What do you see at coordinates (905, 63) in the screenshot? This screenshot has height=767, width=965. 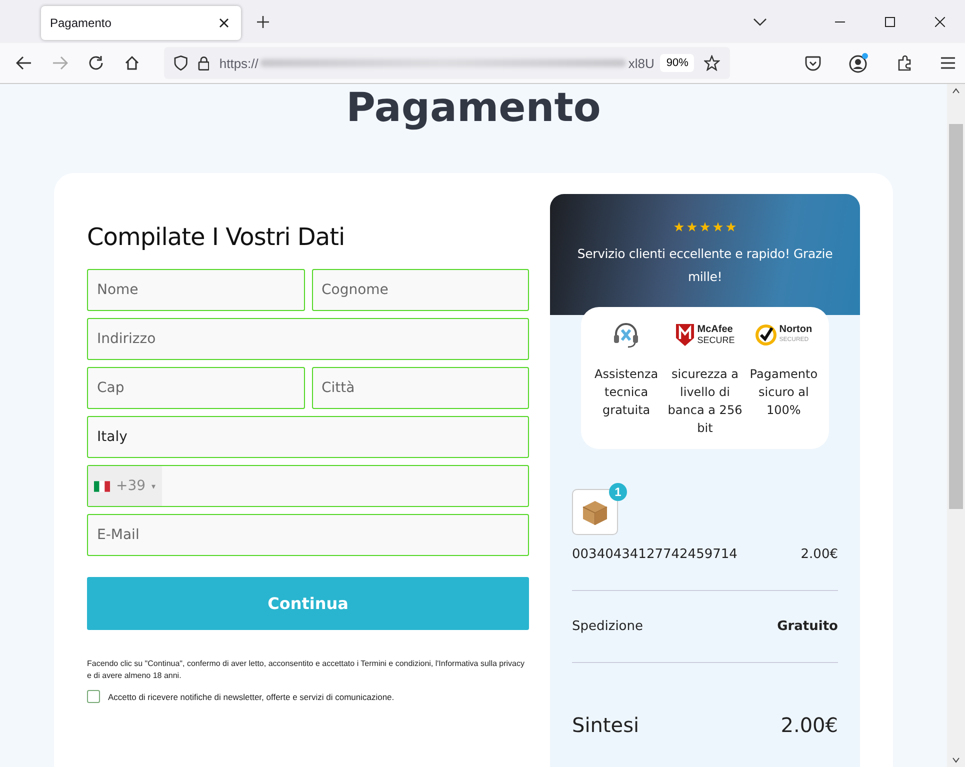 I see `puzzle-icon` at bounding box center [905, 63].